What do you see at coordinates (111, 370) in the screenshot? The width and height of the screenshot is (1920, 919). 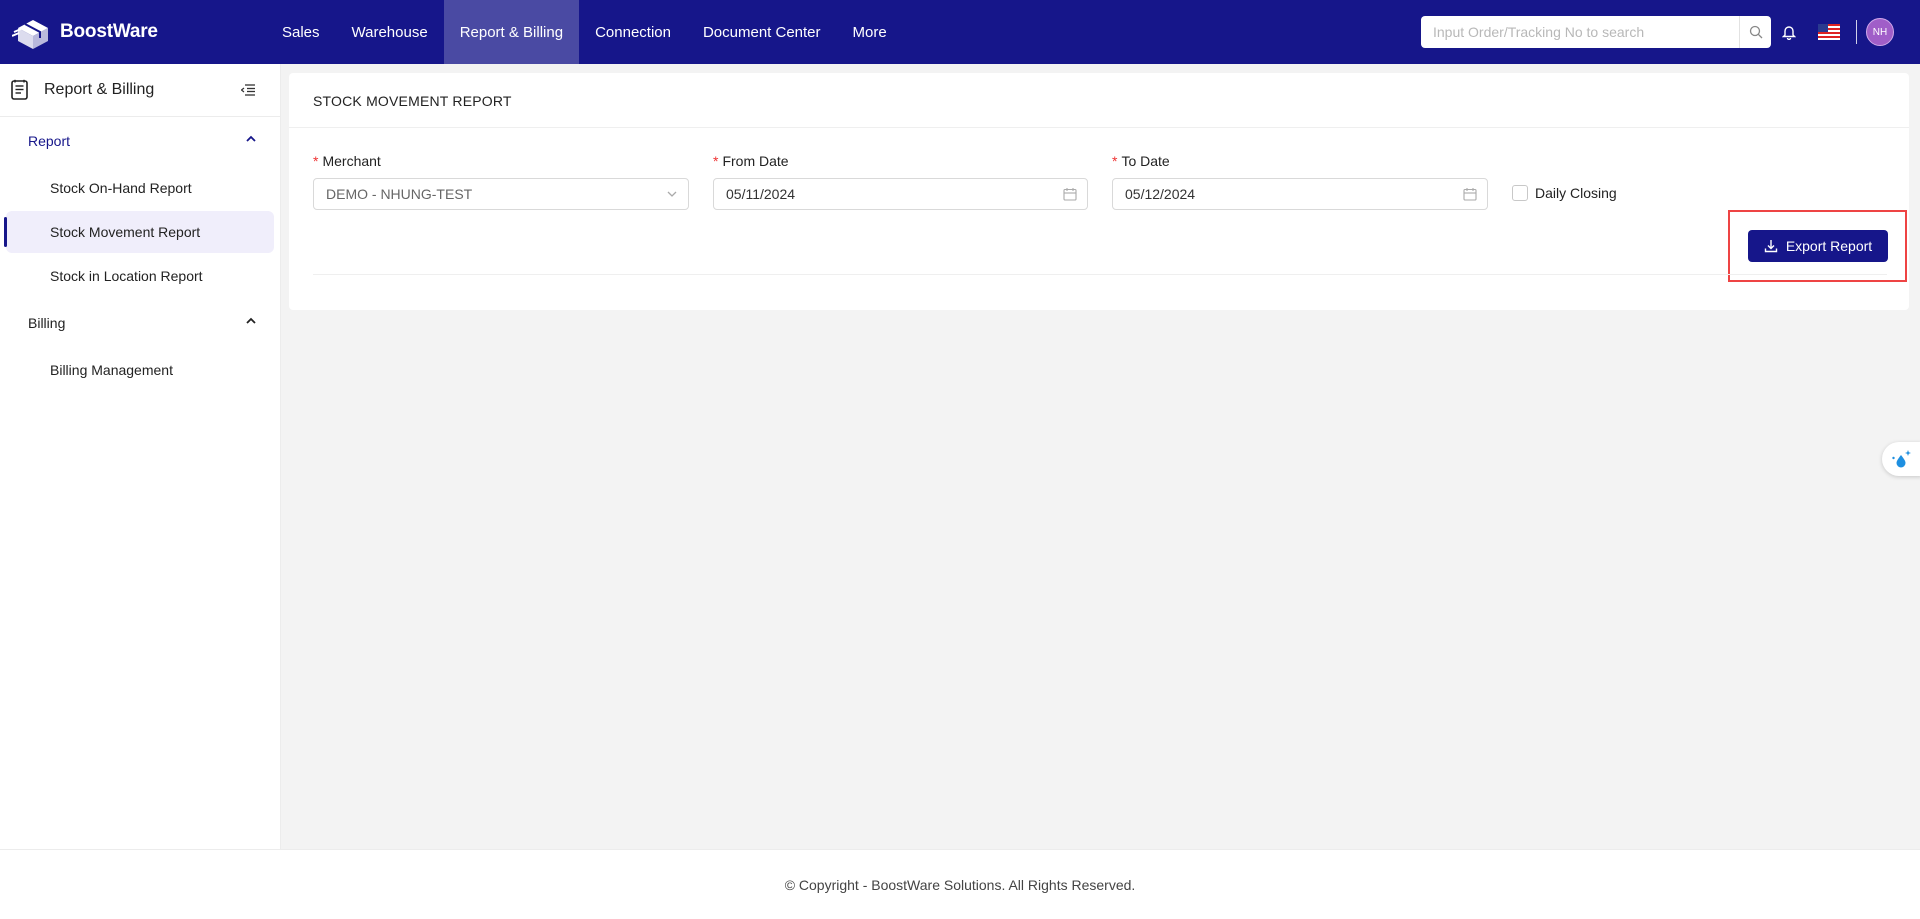 I see `sidebar-item-label: Billing Management` at bounding box center [111, 370].